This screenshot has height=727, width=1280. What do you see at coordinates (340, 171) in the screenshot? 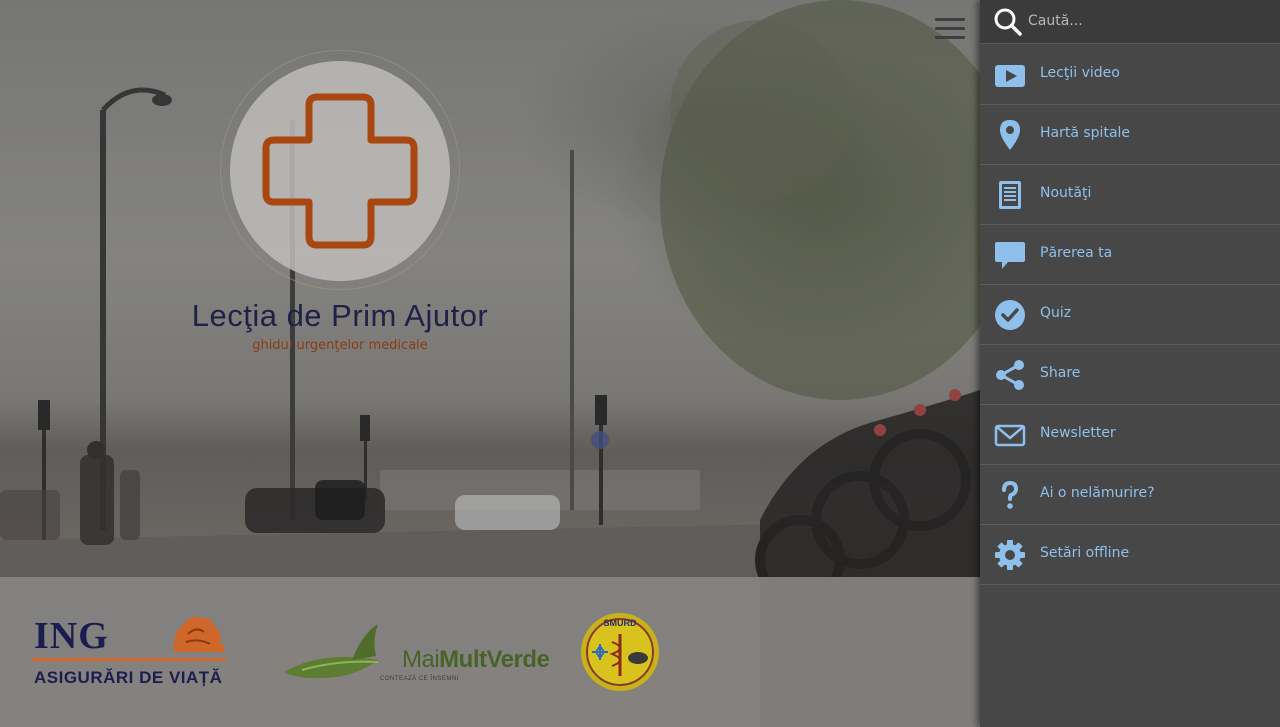
I see `first-aid-cross-icon` at bounding box center [340, 171].